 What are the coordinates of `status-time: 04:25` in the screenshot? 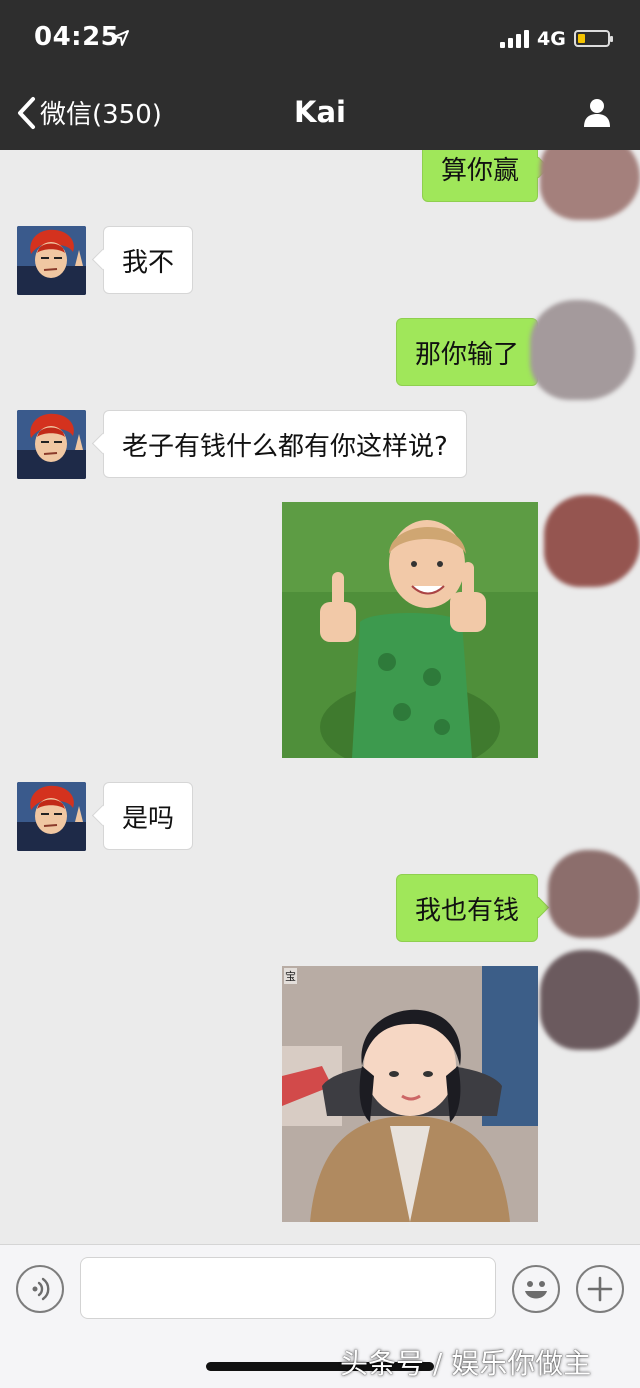 It's located at (77, 37).